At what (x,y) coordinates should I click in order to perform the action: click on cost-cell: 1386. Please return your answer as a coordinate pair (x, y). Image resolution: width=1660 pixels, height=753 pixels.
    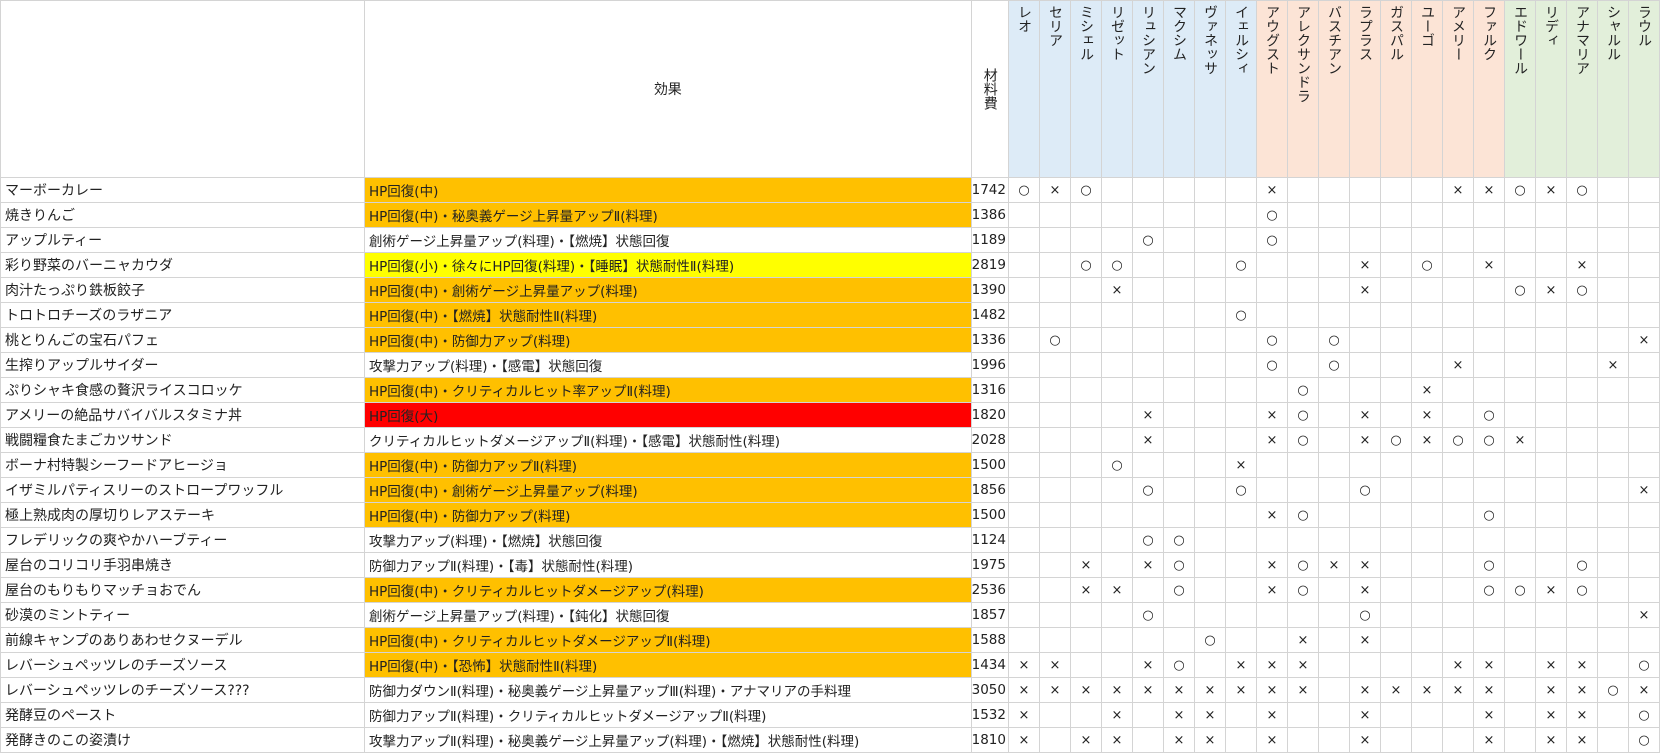
    Looking at the image, I should click on (989, 215).